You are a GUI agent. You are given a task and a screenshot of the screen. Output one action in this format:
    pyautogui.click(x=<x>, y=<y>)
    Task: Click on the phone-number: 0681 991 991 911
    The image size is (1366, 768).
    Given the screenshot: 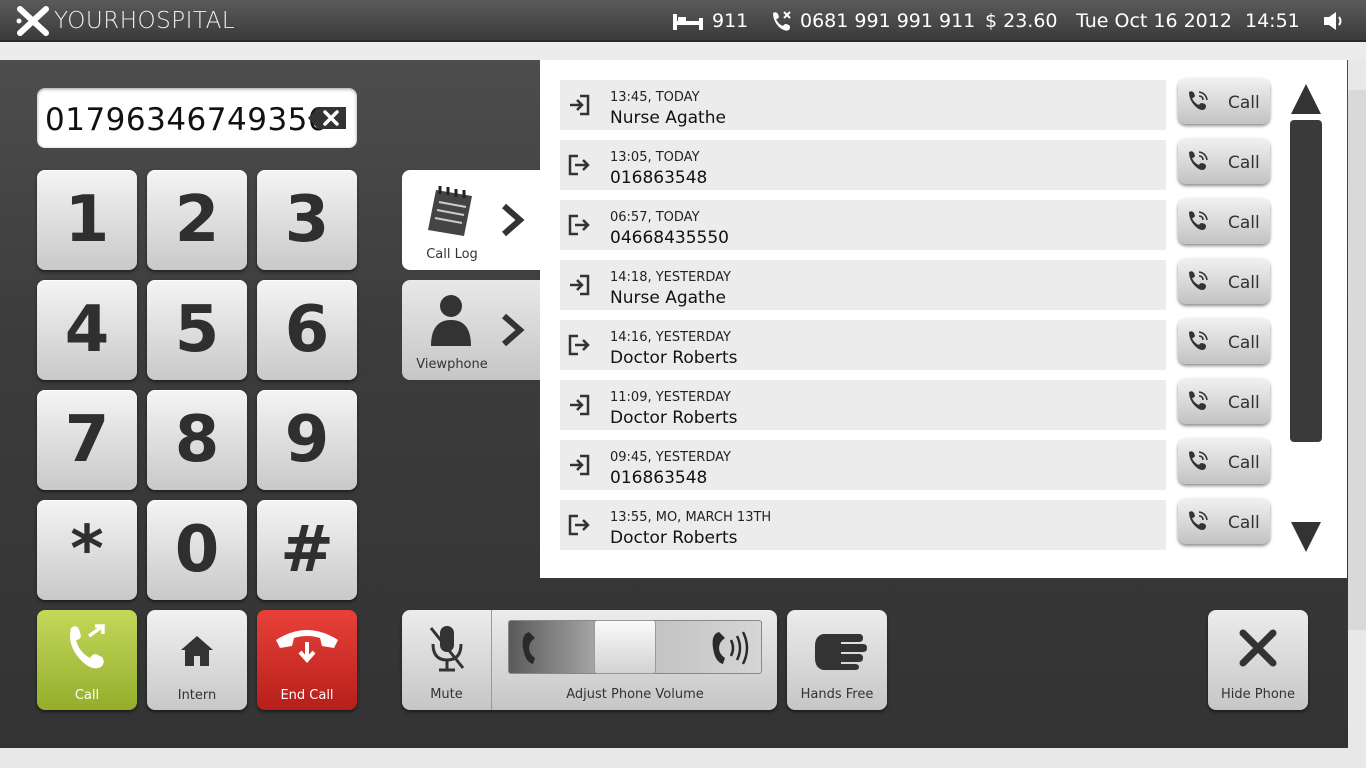 What is the action you would take?
    pyautogui.click(x=872, y=21)
    